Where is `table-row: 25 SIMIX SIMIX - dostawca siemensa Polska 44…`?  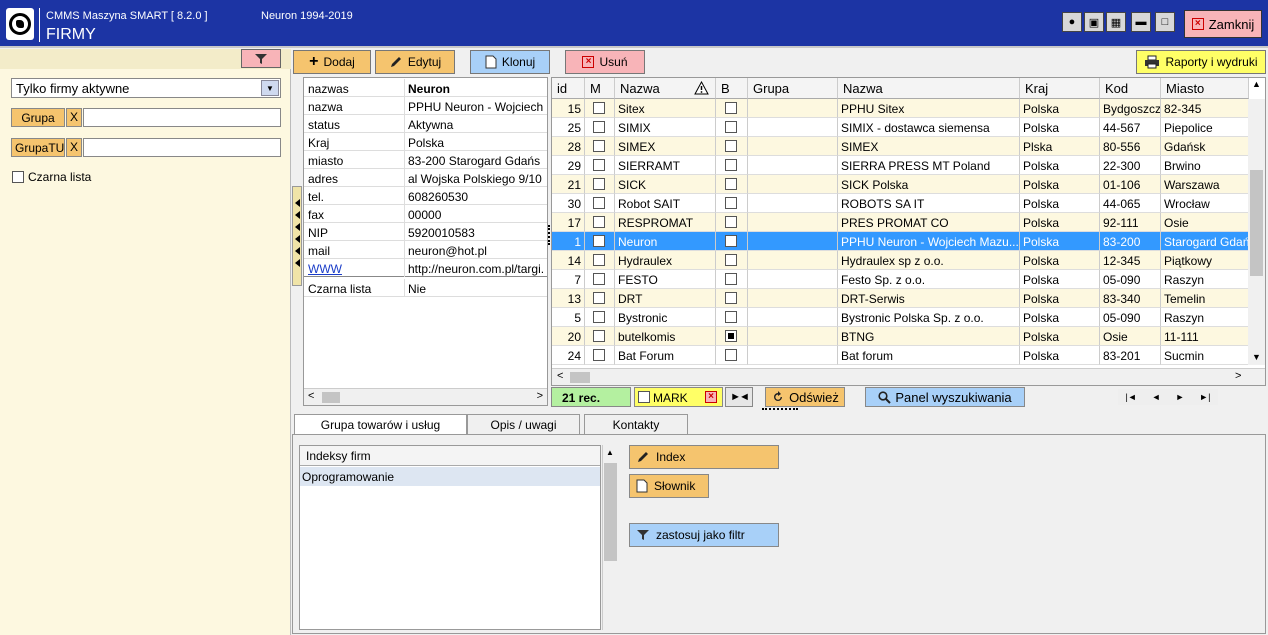
table-row: 25 SIMIX SIMIX - dostawca siemensa Polska 44… is located at coordinates (900, 127).